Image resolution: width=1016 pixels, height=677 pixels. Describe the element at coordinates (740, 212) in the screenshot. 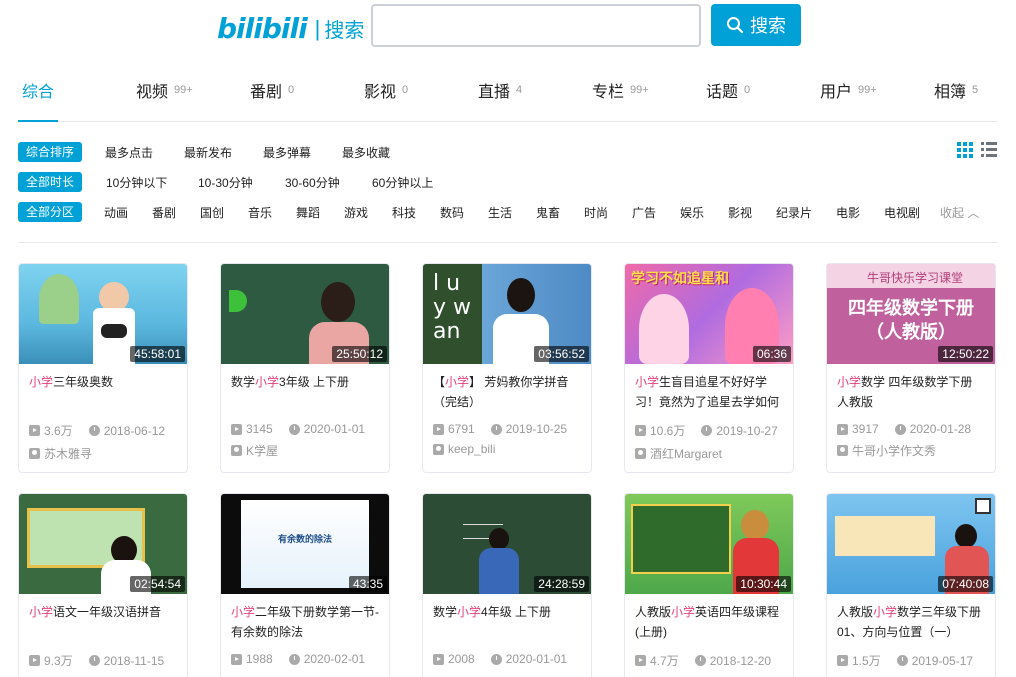

I see `zone-option: 影视` at that location.